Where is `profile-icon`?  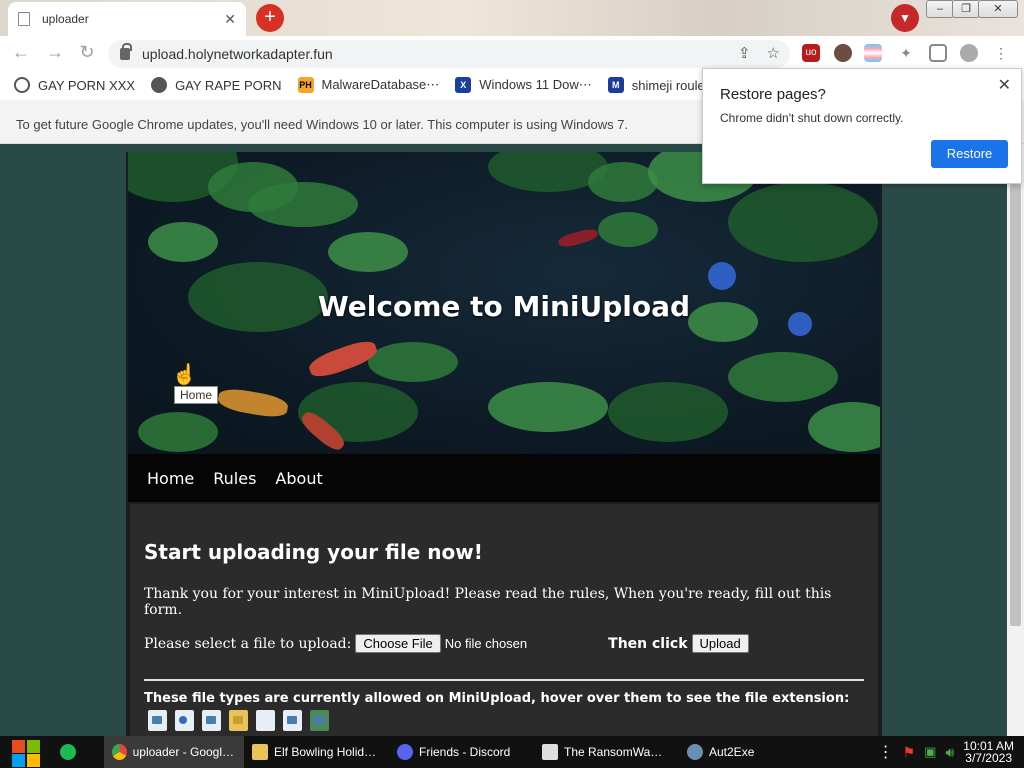
profile-icon is located at coordinates (969, 53).